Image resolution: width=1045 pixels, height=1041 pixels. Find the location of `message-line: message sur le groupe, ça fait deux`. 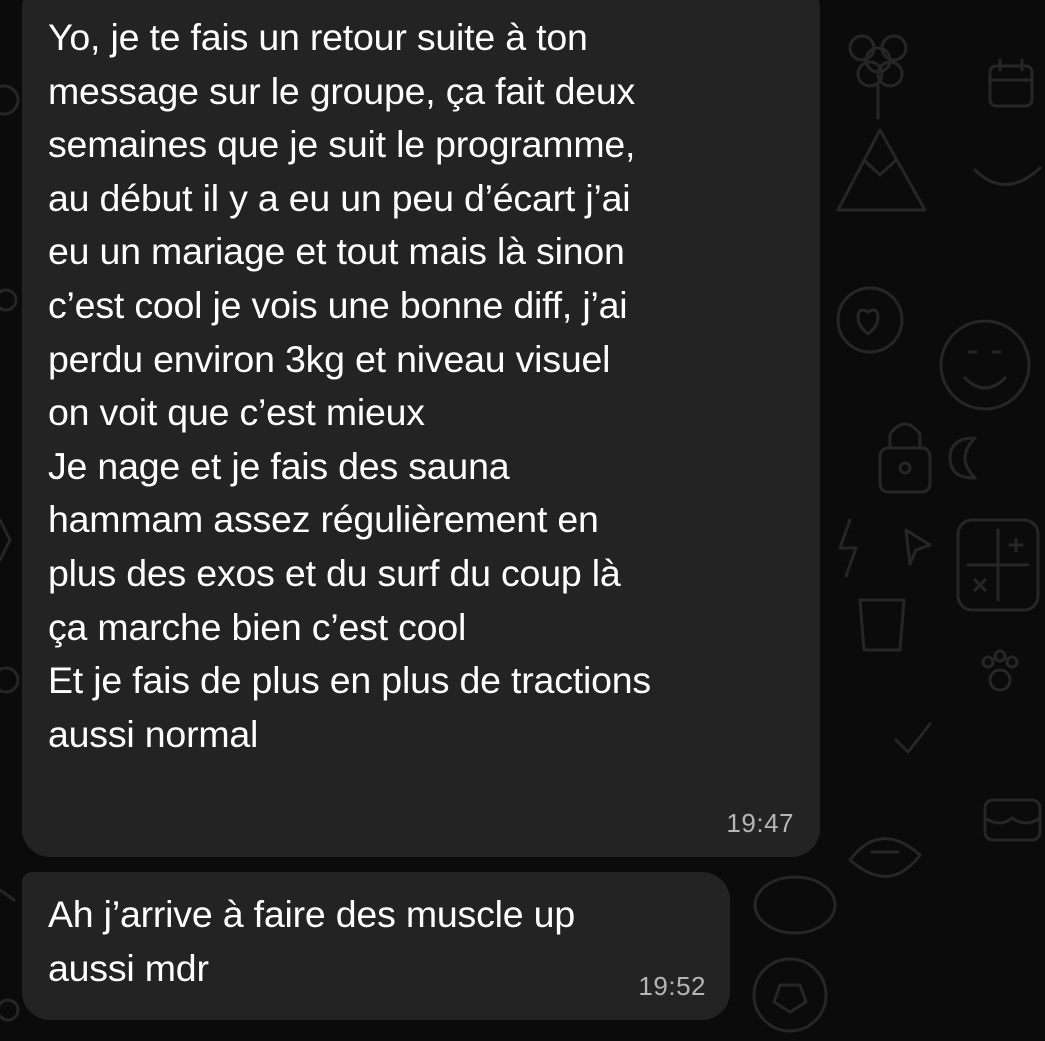

message-line: message sur le groupe, ça fait deux is located at coordinates (342, 90).